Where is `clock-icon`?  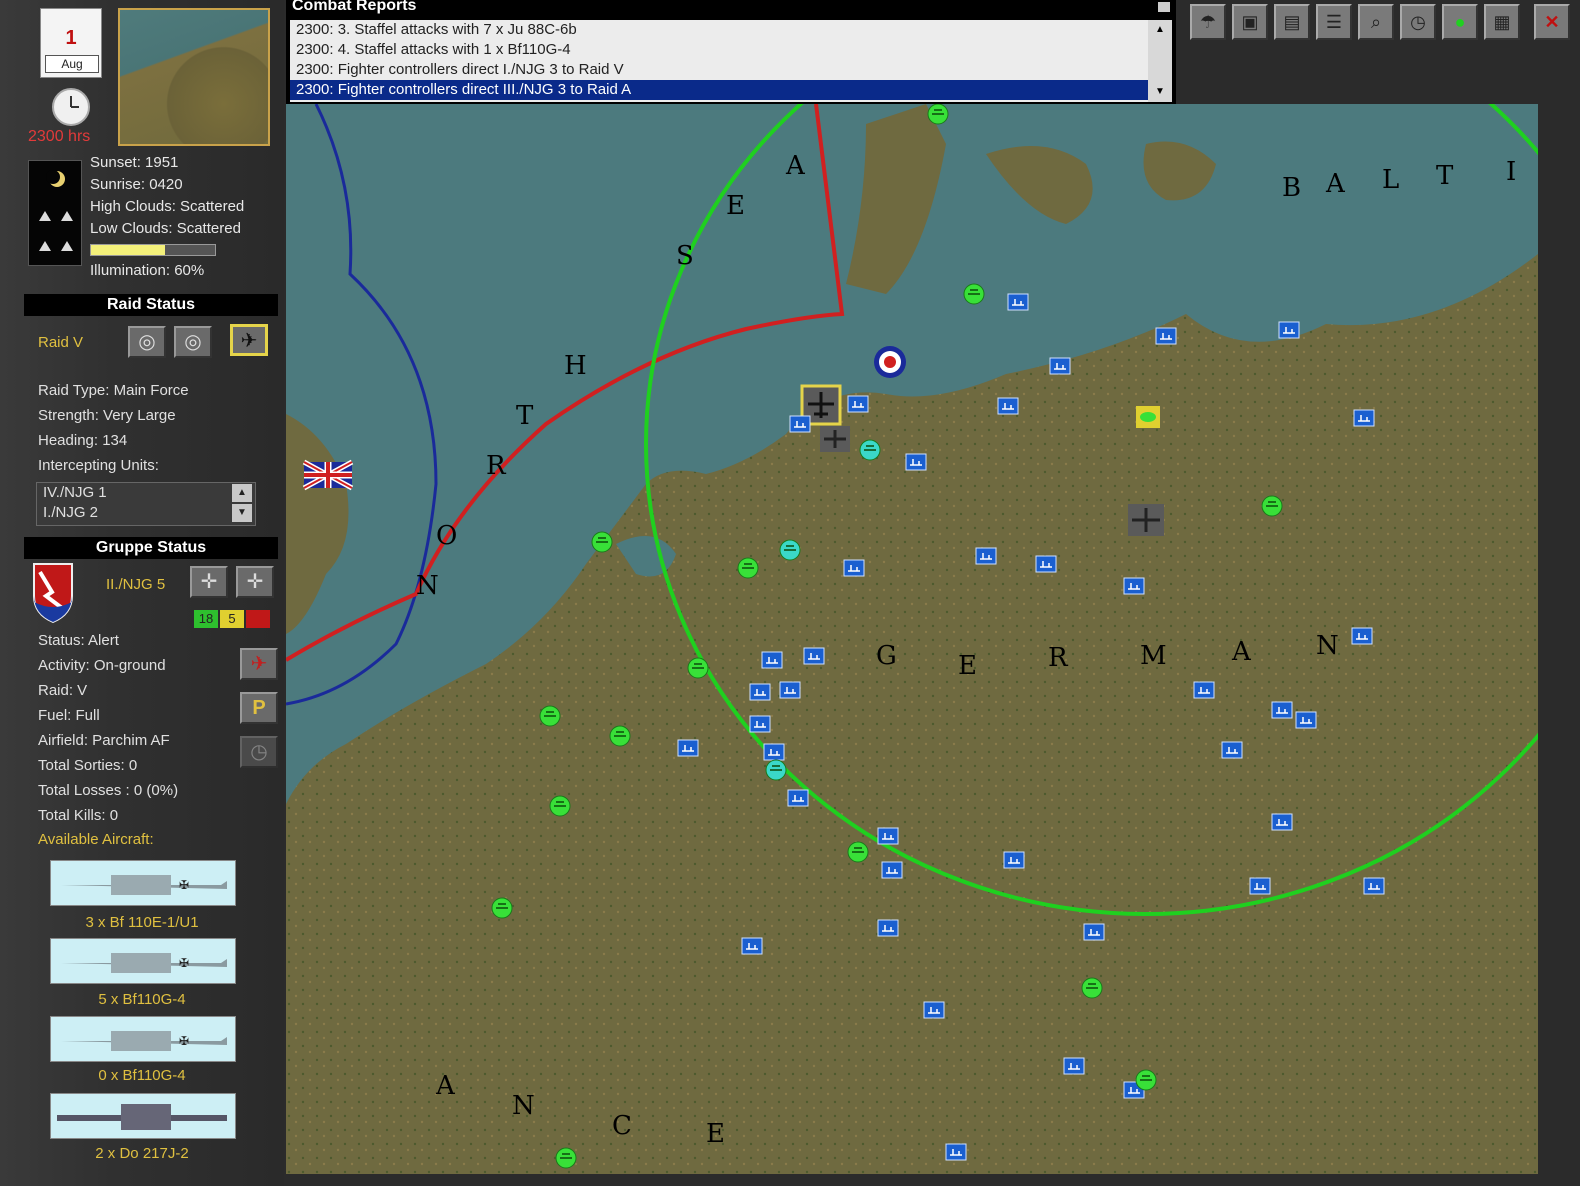 clock-icon is located at coordinates (71, 107).